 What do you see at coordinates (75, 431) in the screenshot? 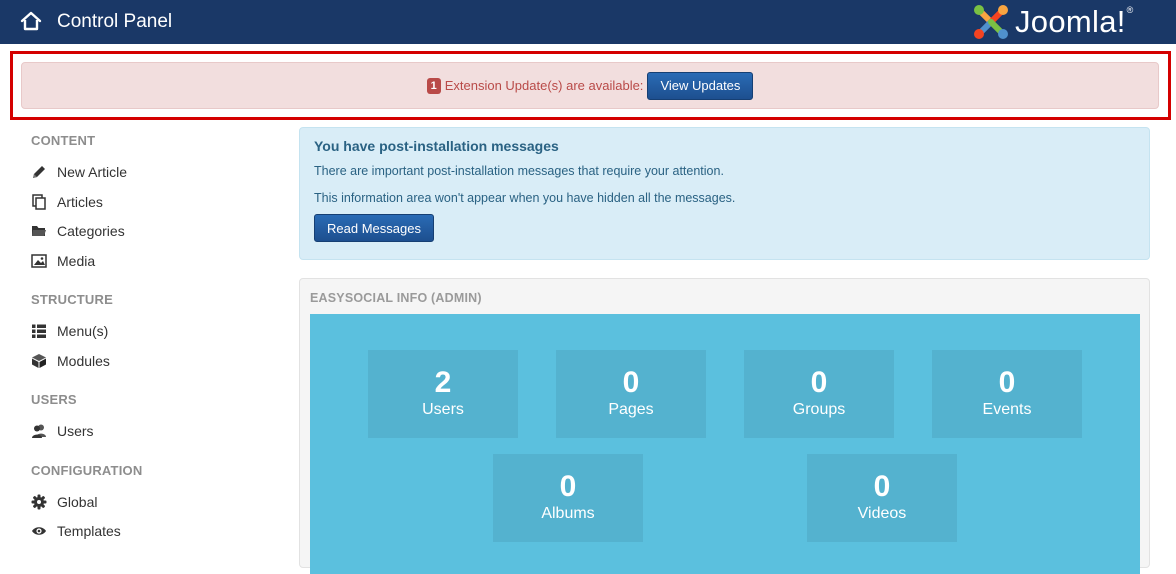
I see `sidebar-item-label: Users` at bounding box center [75, 431].